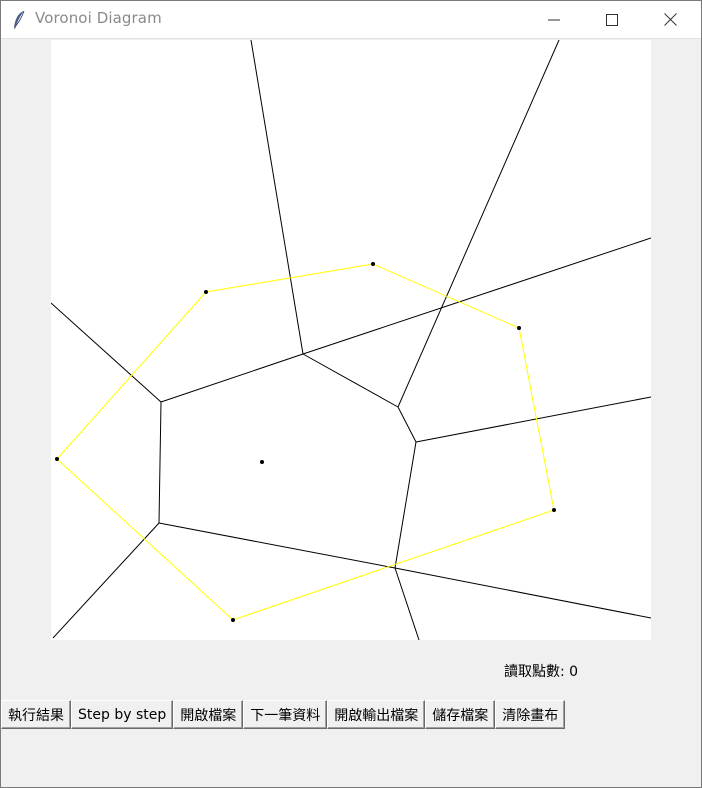 This screenshot has height=788, width=702. What do you see at coordinates (460, 714) in the screenshot?
I see `save-file-button: 儲存檔案` at bounding box center [460, 714].